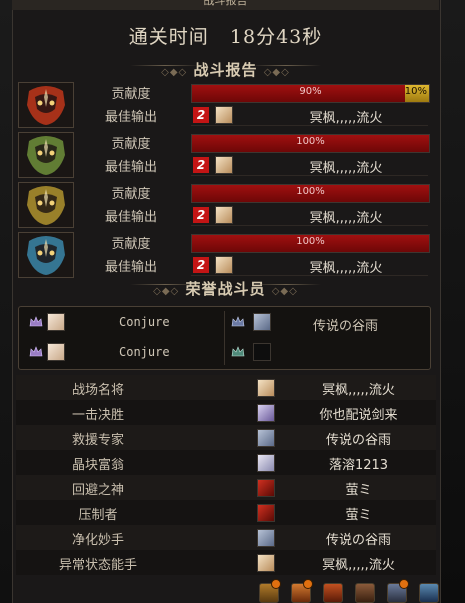 This screenshot has height=603, width=465. I want to click on window-title: 战斗报告, so click(225, 3).